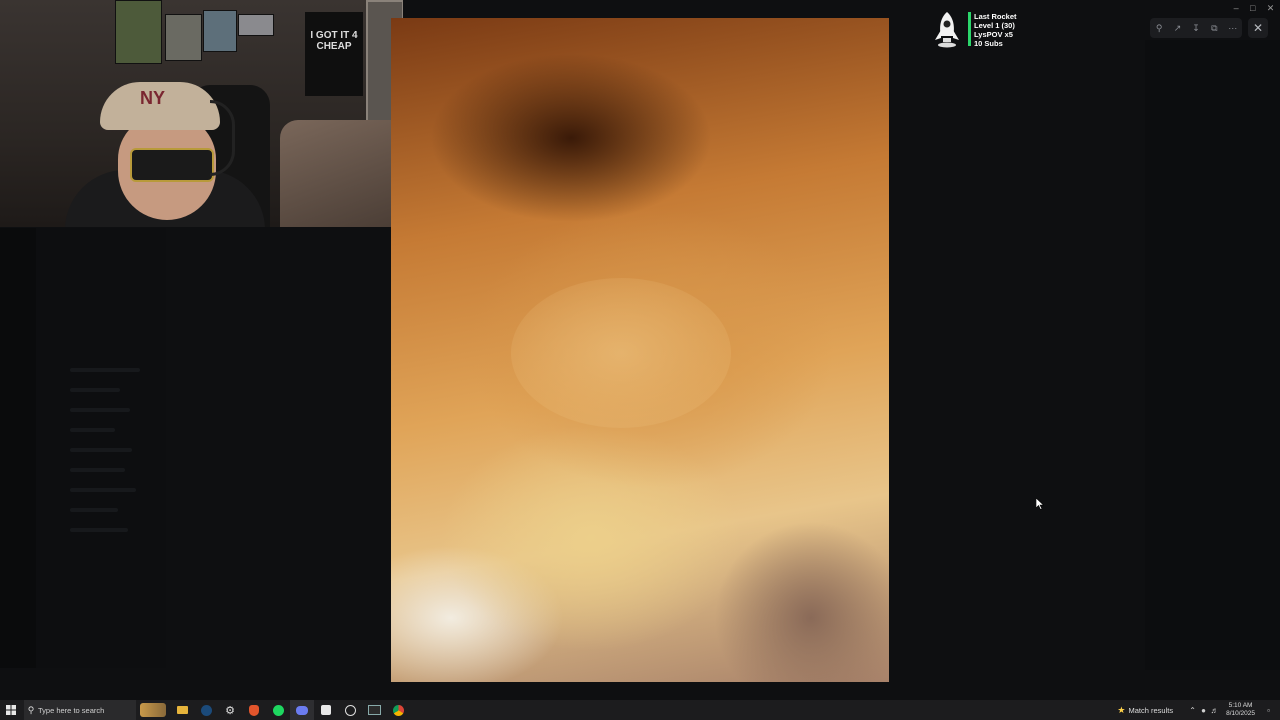 The image size is (1280, 720). What do you see at coordinates (1233, 28) in the screenshot?
I see `more-icon: ⋯` at bounding box center [1233, 28].